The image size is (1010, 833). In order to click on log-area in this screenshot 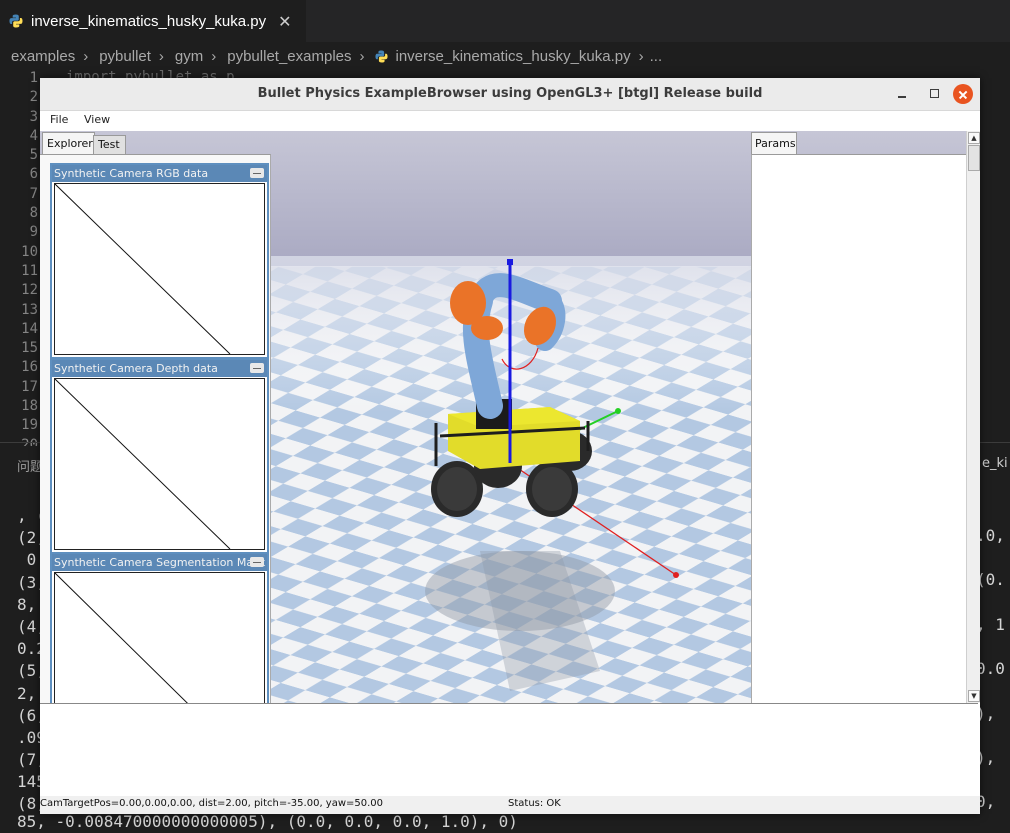, I will do `click(509, 750)`.